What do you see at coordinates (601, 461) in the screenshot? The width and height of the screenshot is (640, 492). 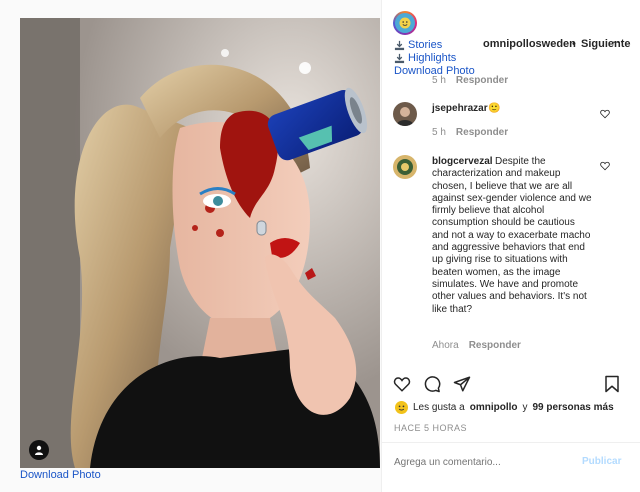 I see `publish-button: Publicar` at bounding box center [601, 461].